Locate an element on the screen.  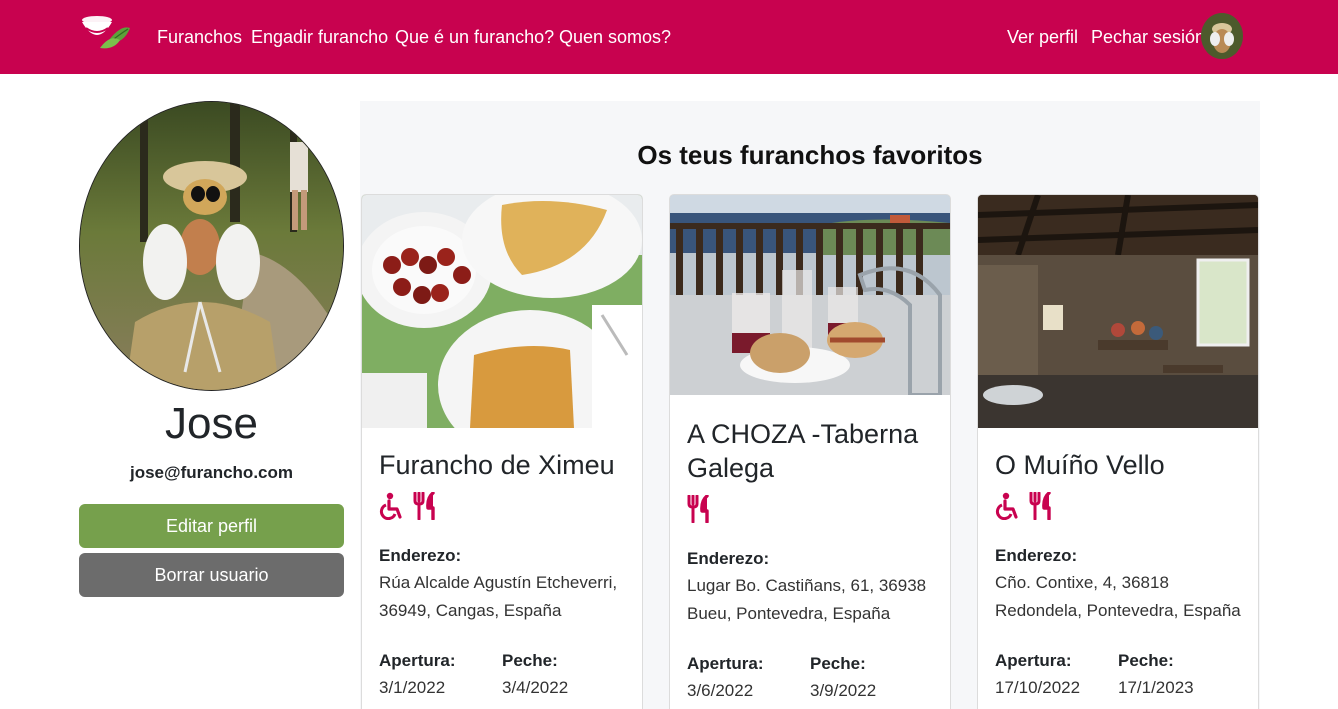
address-line: Lugar Bo. Castiñans, 61, 36938 is located at coordinates (807, 585).